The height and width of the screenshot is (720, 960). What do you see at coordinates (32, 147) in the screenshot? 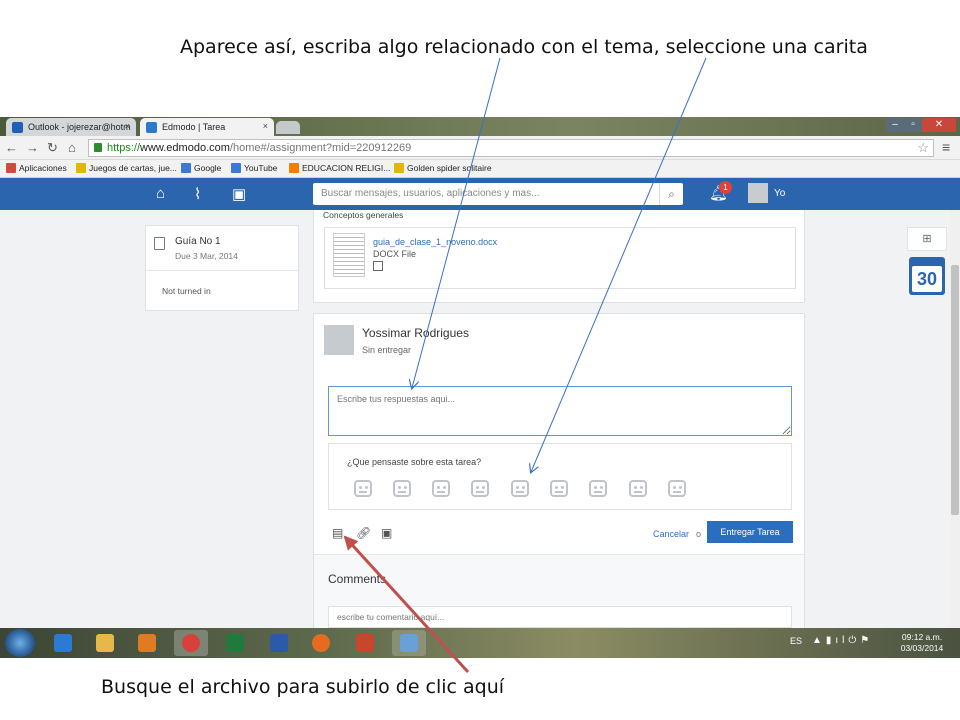
I see `forward-icon: →` at bounding box center [32, 147].